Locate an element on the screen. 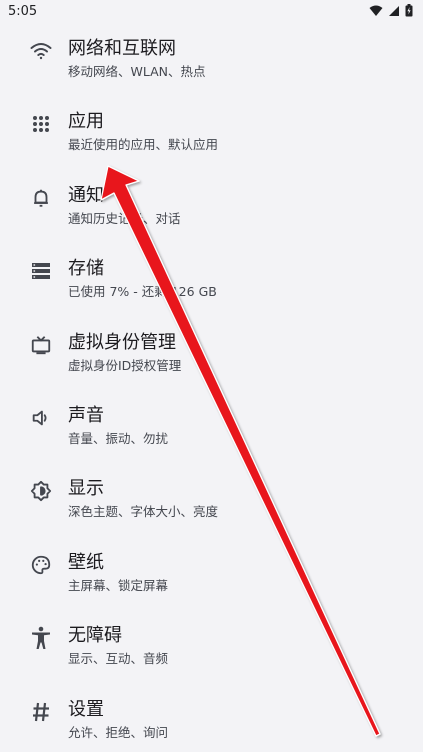 The width and height of the screenshot is (423, 752). palette-icon is located at coordinates (41, 565).